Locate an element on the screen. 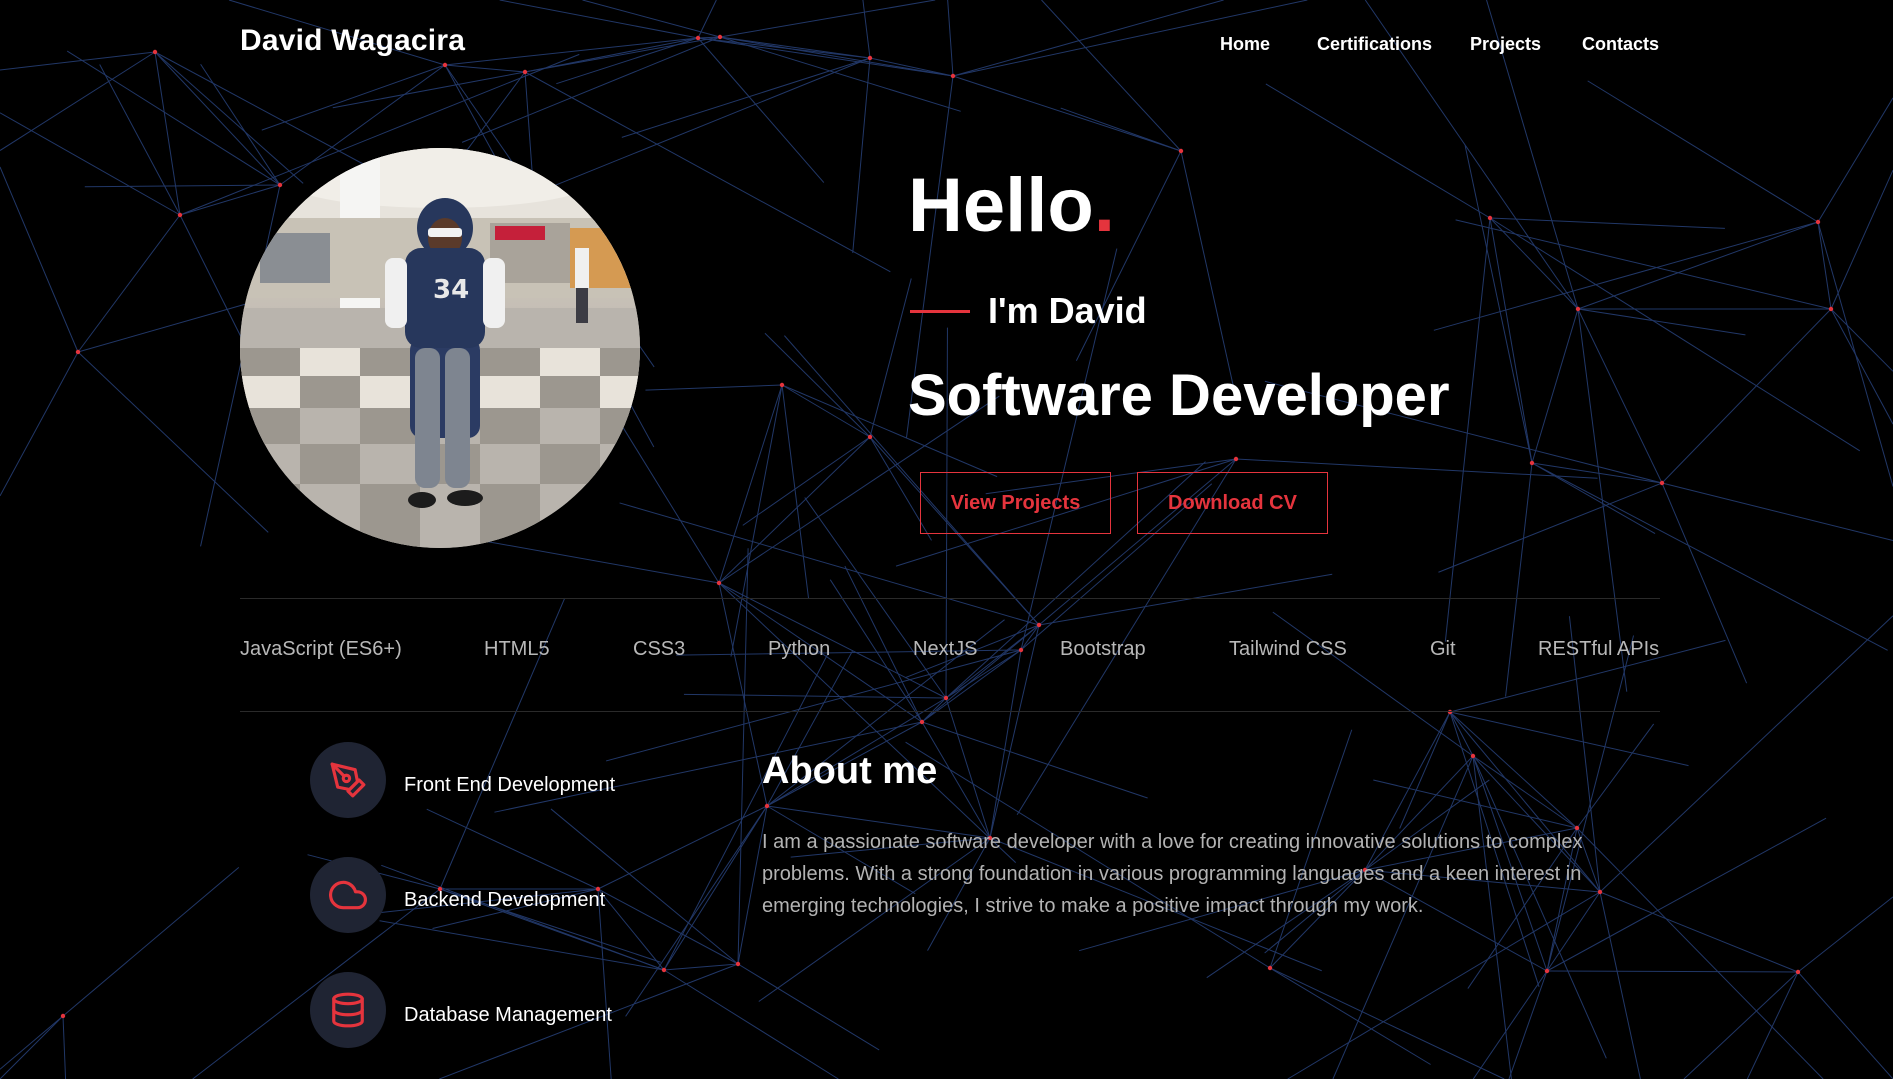 This screenshot has height=1079, width=1893. skill-item: HTML5 is located at coordinates (517, 649).